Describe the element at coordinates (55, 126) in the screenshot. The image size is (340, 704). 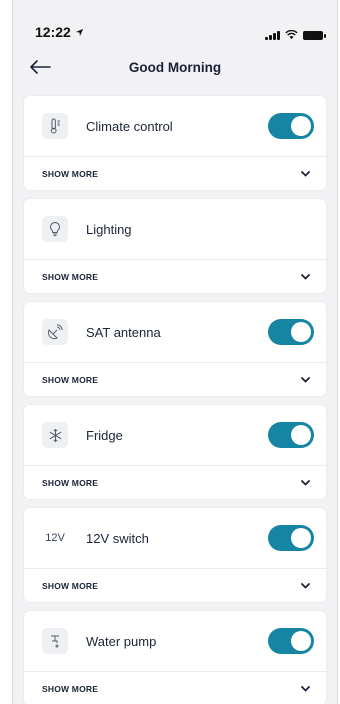
I see `thermometer-icon` at that location.